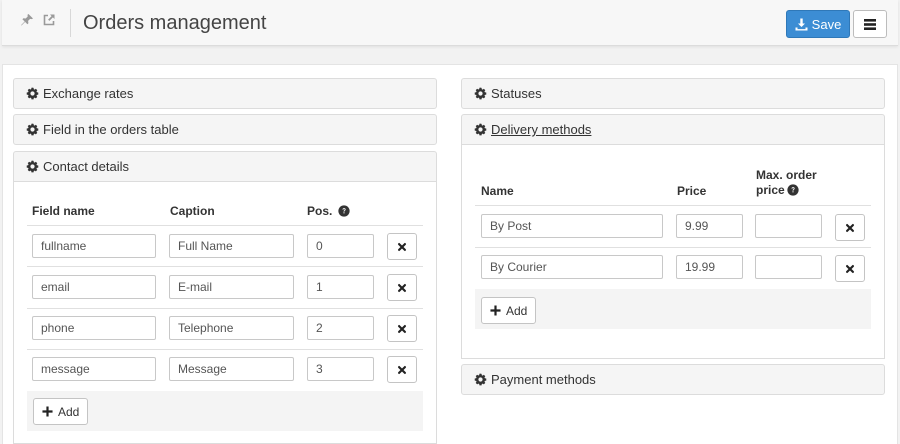 Image resolution: width=900 pixels, height=444 pixels. Describe the element at coordinates (516, 93) in the screenshot. I see `panel-title: Statuses` at that location.